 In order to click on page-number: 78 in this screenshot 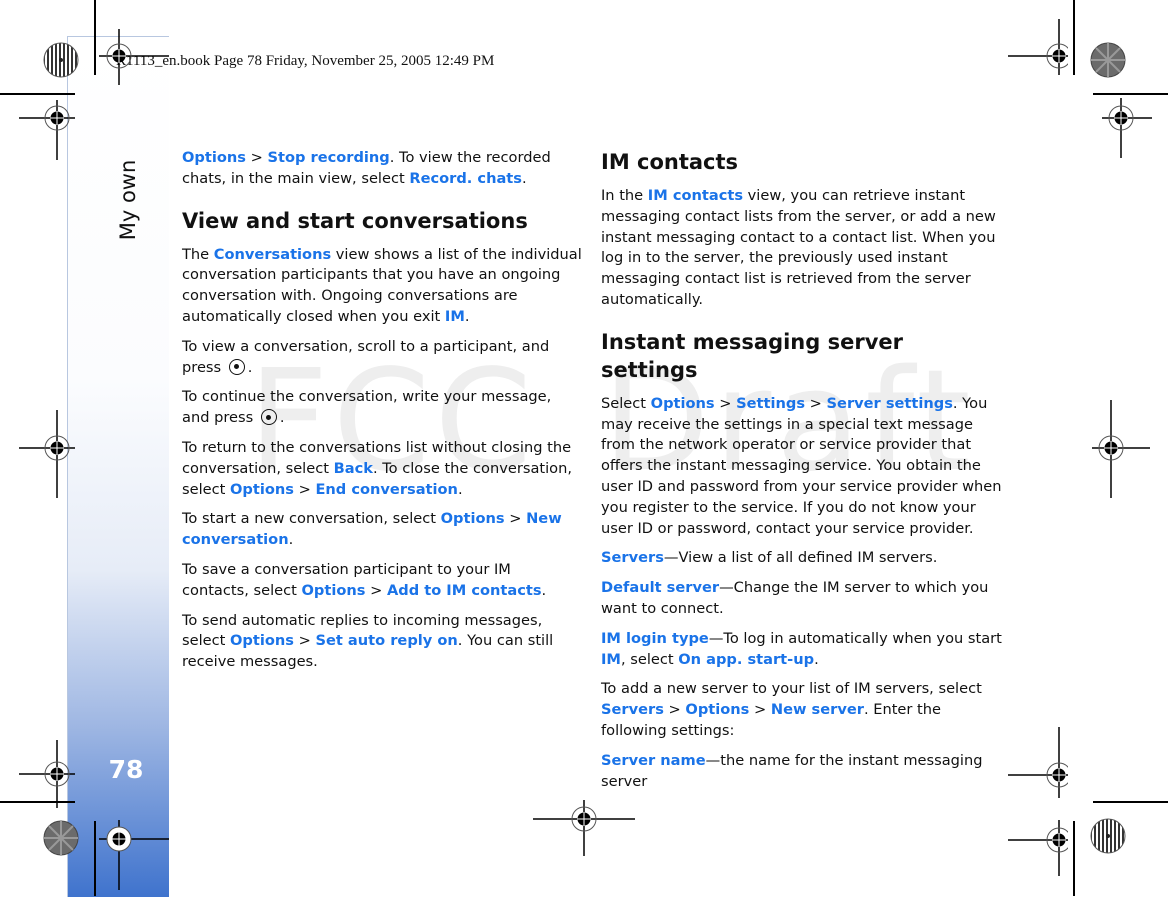, I will do `click(126, 769)`.